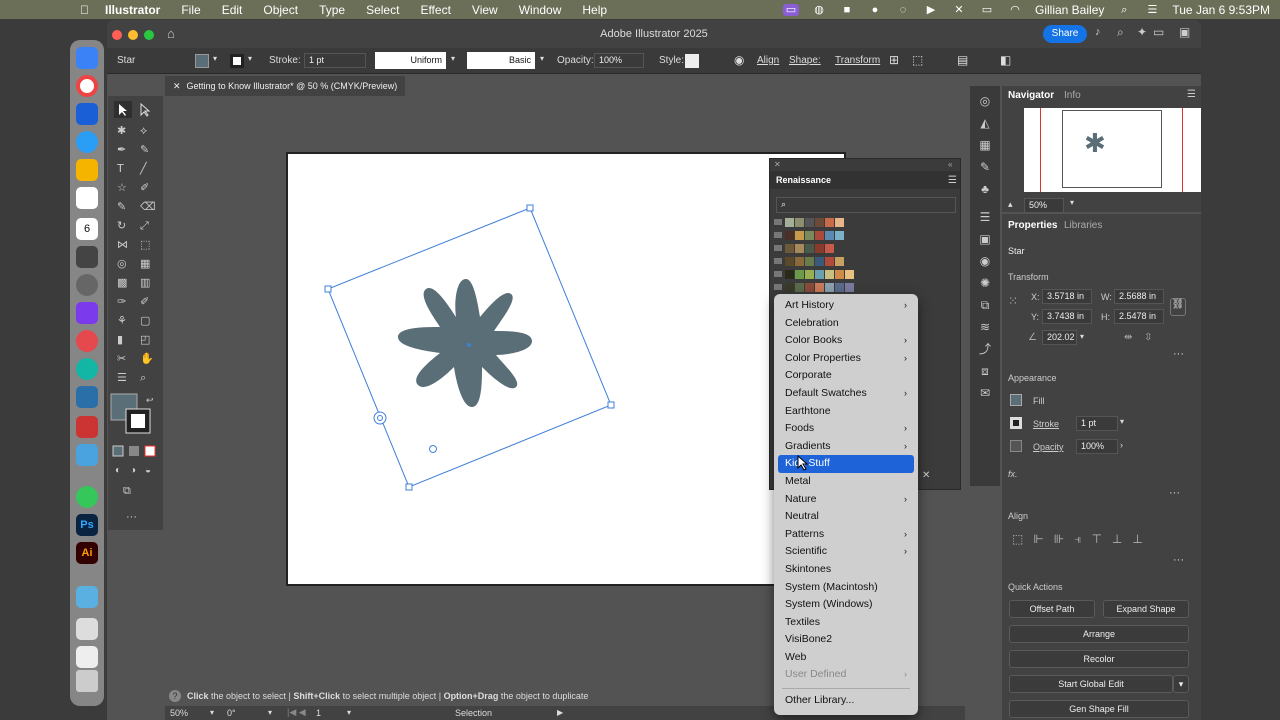  Describe the element at coordinates (87, 198) in the screenshot. I see `photos-icon` at that location.